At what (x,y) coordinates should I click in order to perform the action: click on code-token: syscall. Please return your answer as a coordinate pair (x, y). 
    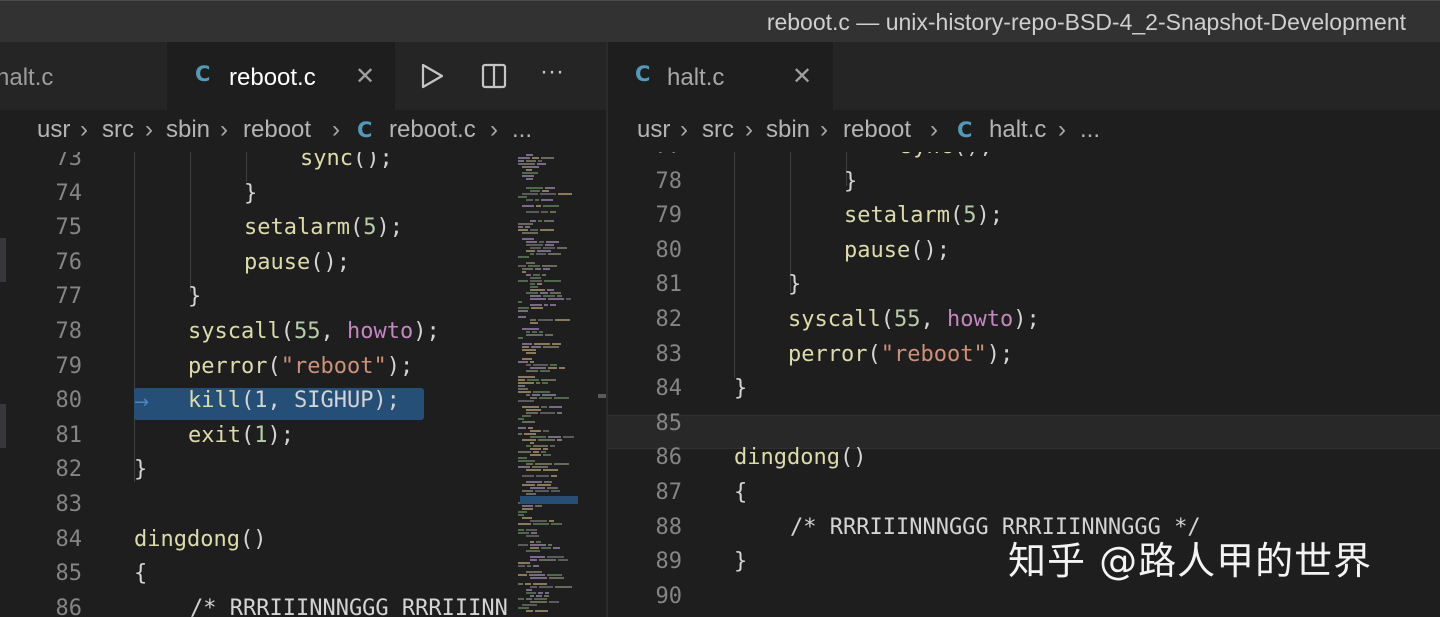
    Looking at the image, I should click on (234, 331).